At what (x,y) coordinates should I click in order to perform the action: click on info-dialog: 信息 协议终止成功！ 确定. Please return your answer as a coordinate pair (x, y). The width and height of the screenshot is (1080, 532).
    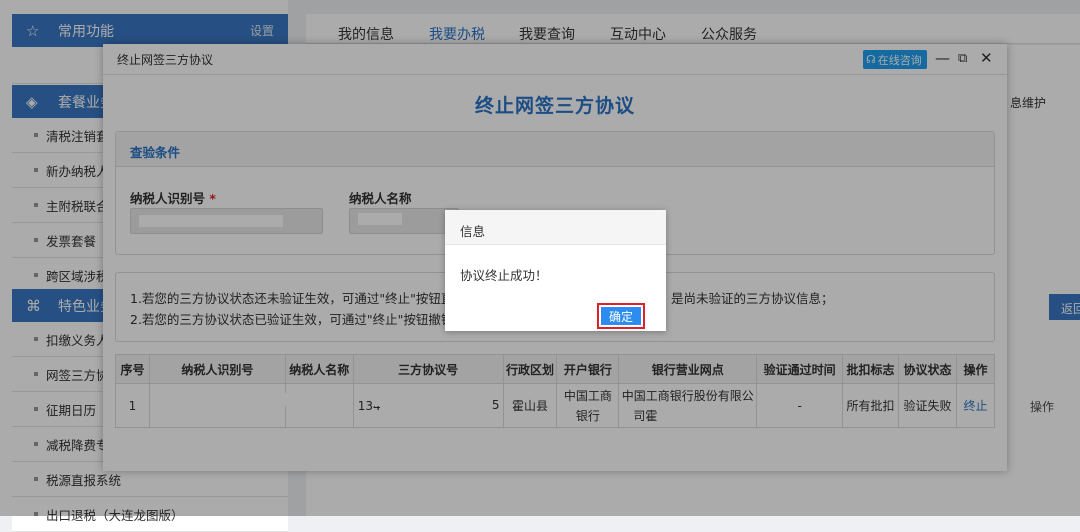
    Looking at the image, I should click on (555, 270).